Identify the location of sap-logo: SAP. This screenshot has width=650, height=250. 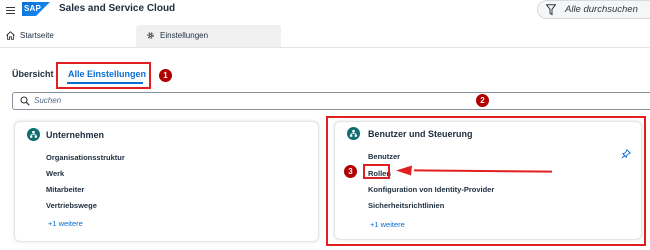
(36, 9).